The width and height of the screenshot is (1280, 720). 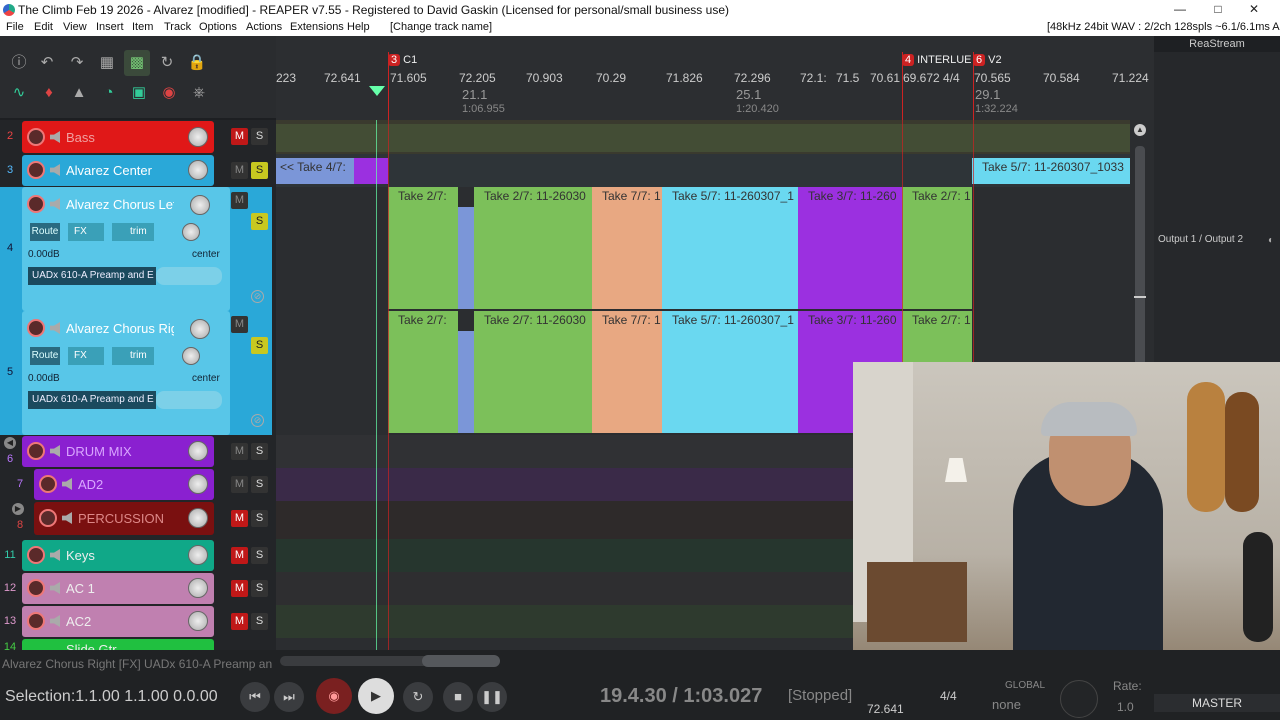 I want to click on record-mode-icon: ◉, so click(x=169, y=93).